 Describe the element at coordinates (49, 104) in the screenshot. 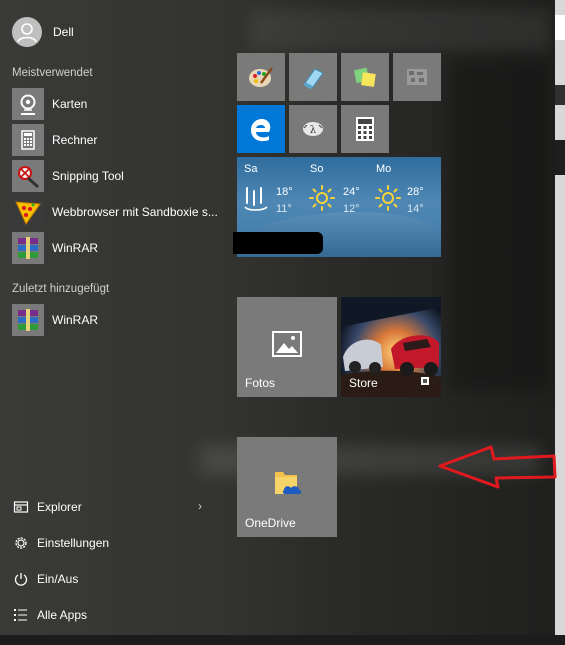

I see `app-item-karten: Karten` at that location.